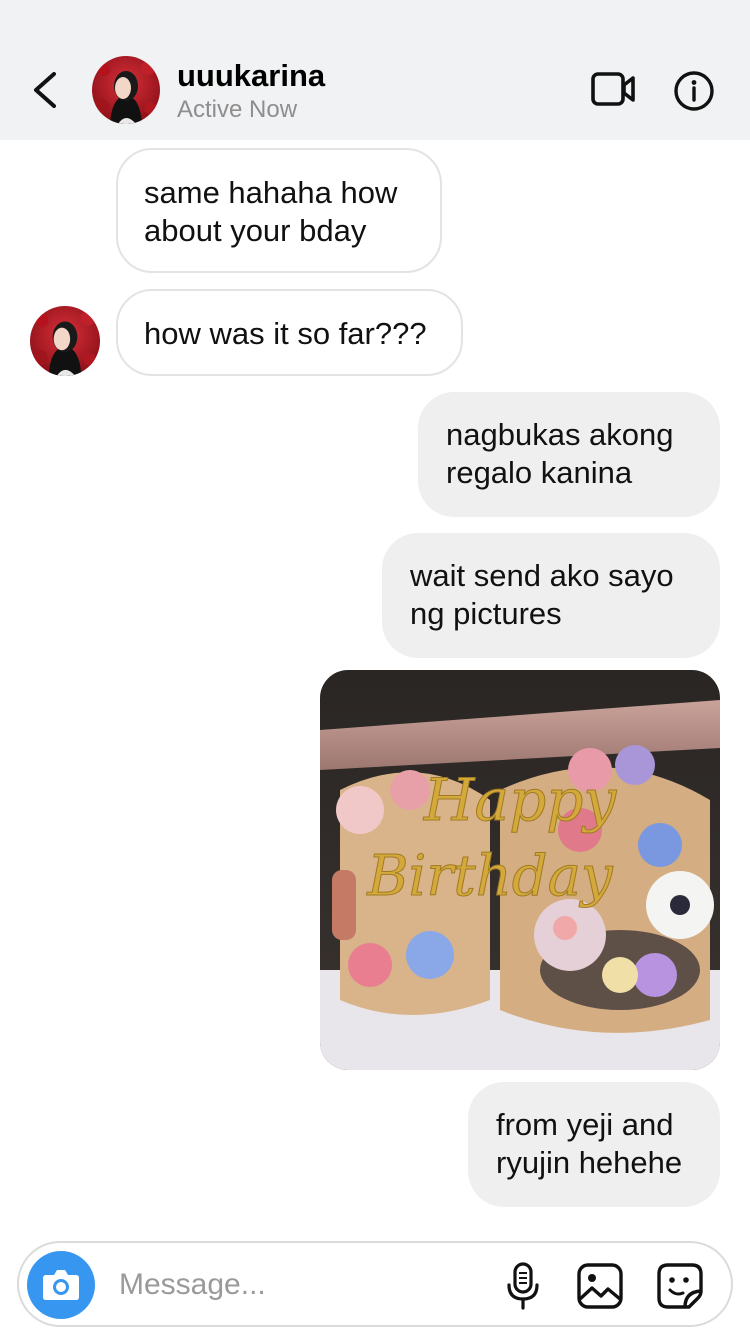  Describe the element at coordinates (490, 876) in the screenshot. I see `svg-text: Birthday` at that location.